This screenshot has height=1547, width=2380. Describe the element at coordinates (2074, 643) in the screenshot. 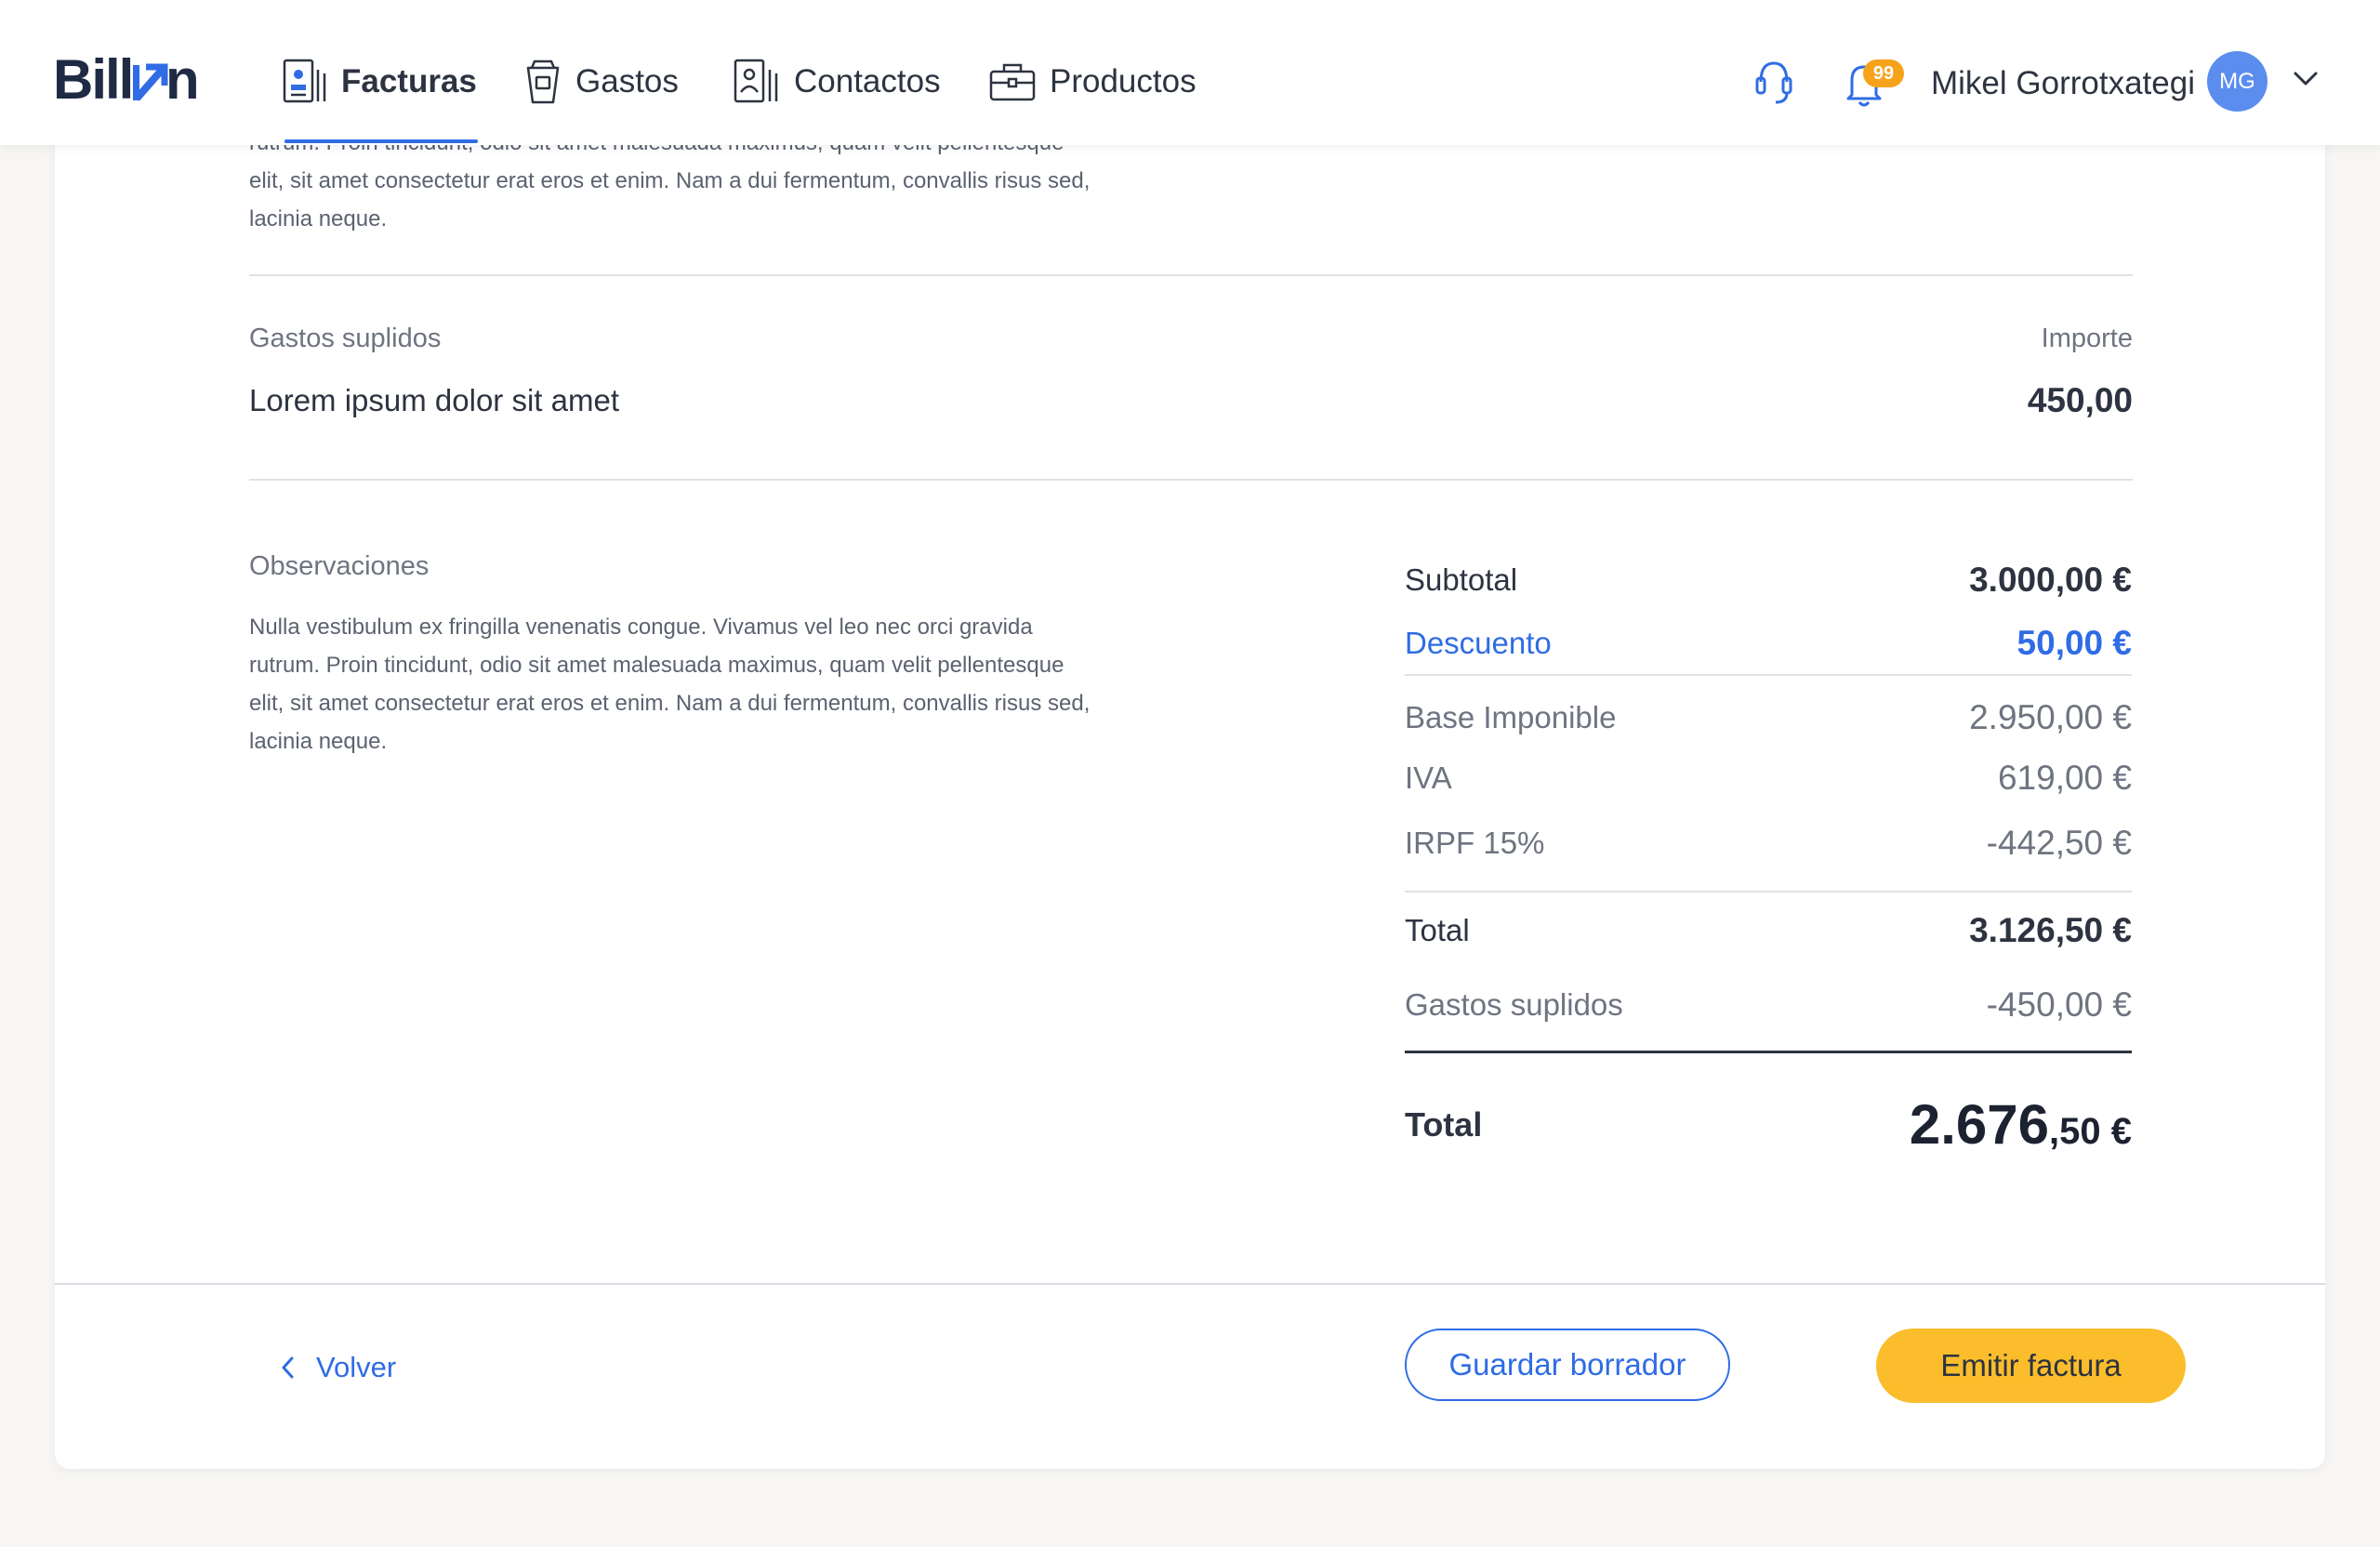

I see `descuento-value: 50,00 €` at that location.